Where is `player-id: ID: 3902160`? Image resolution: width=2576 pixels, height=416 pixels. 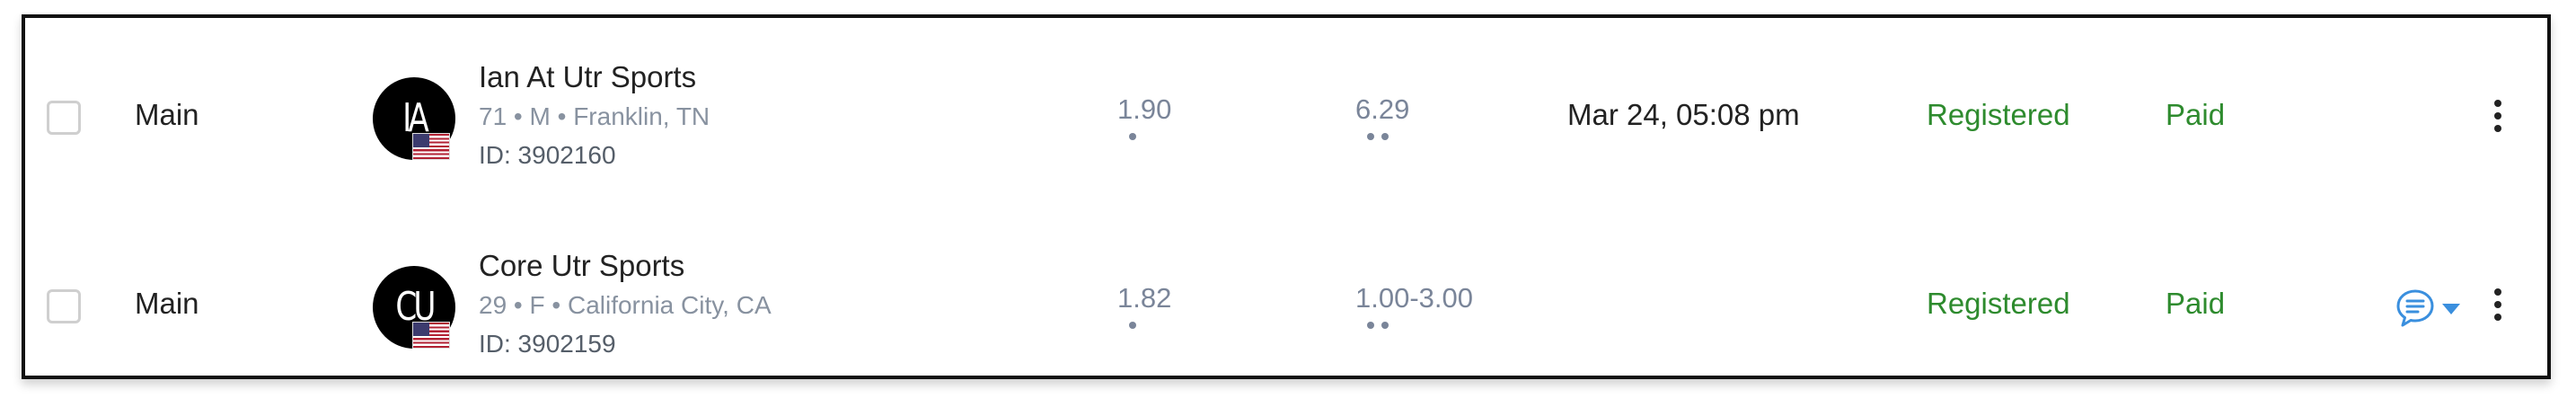 player-id: ID: 3902160 is located at coordinates (547, 155).